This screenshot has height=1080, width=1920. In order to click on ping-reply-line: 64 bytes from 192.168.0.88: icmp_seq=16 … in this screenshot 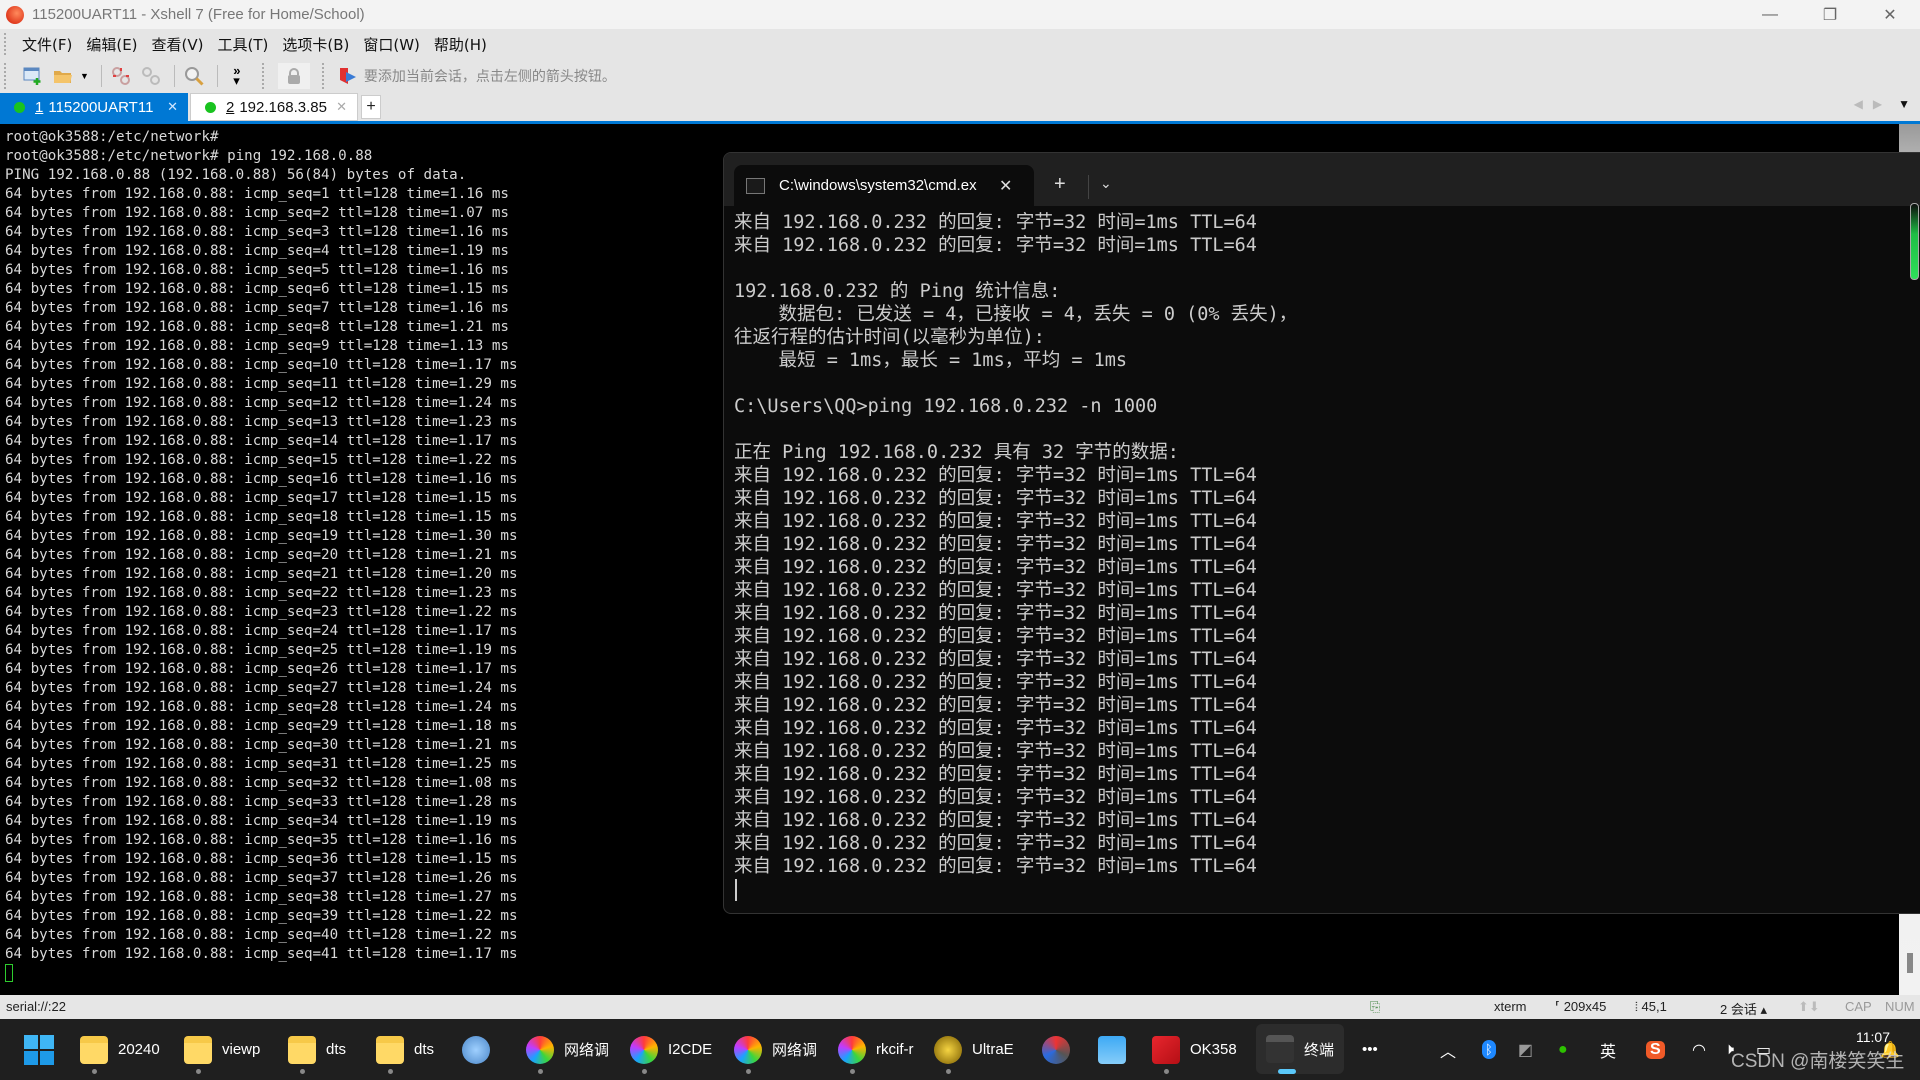, I will do `click(261, 479)`.